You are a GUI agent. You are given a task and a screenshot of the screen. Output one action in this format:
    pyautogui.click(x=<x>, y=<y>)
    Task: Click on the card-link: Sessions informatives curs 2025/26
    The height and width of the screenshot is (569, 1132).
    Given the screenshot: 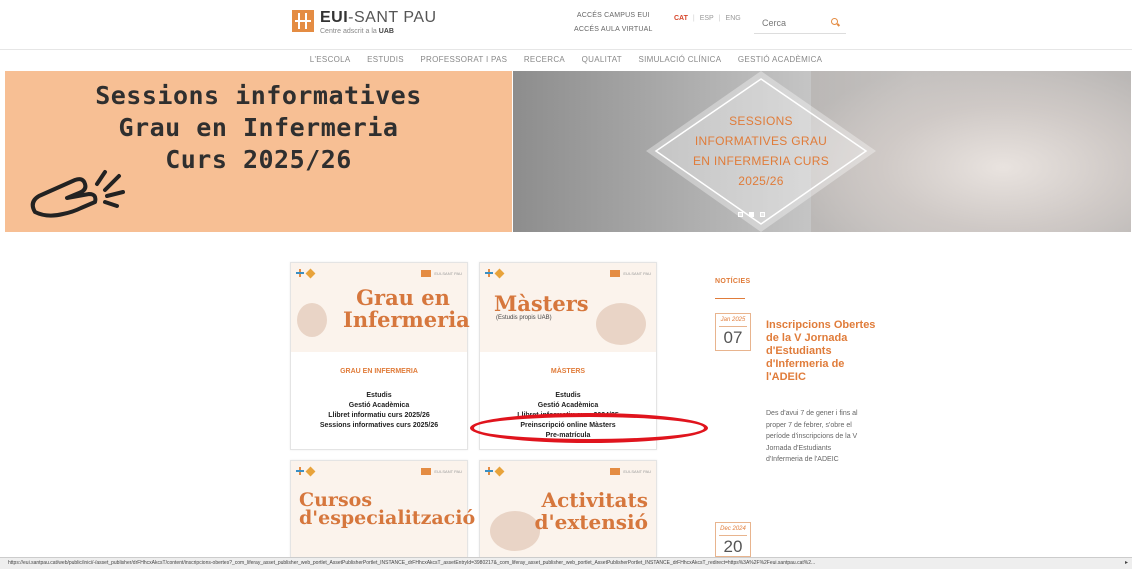 What is the action you would take?
    pyautogui.click(x=379, y=426)
    